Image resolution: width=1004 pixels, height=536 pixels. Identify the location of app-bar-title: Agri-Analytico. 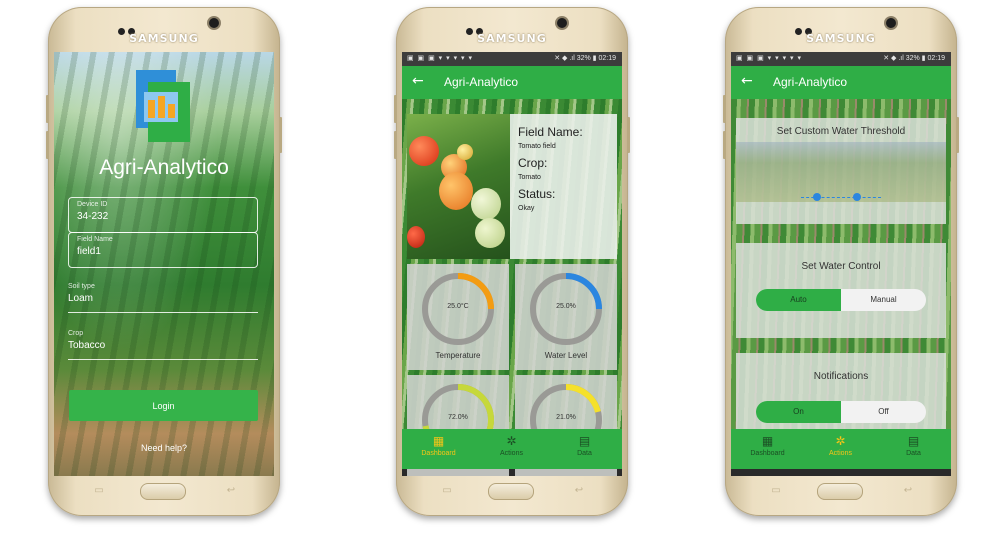
(481, 82).